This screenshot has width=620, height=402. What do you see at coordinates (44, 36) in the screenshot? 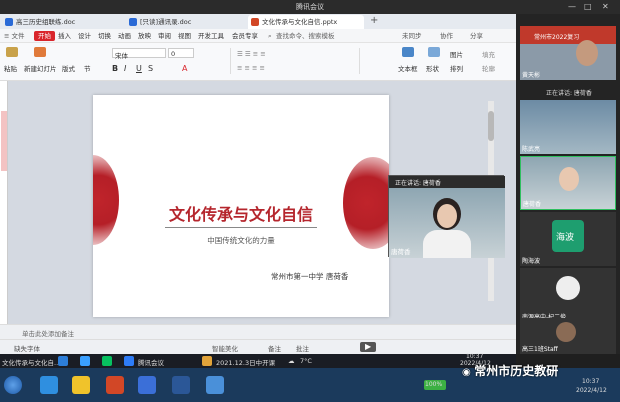
I see `menu-start: 开始` at bounding box center [44, 36].